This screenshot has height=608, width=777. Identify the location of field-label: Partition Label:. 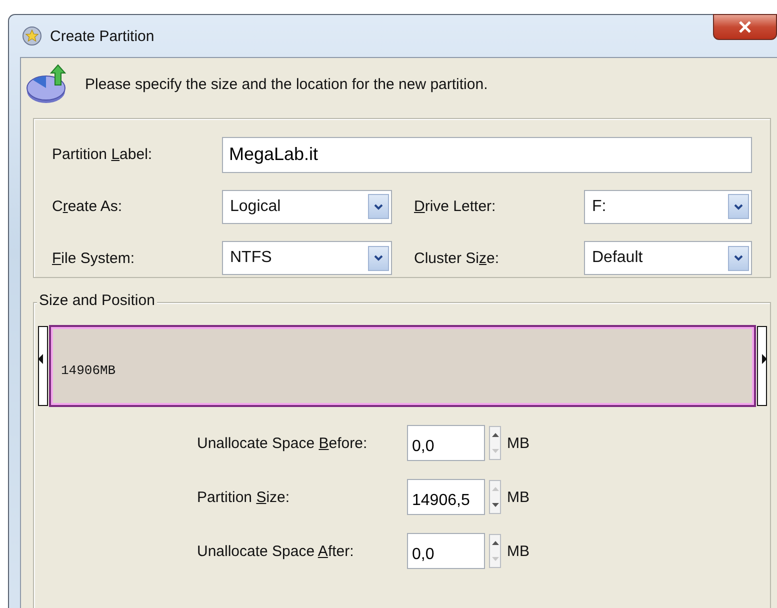
(103, 155).